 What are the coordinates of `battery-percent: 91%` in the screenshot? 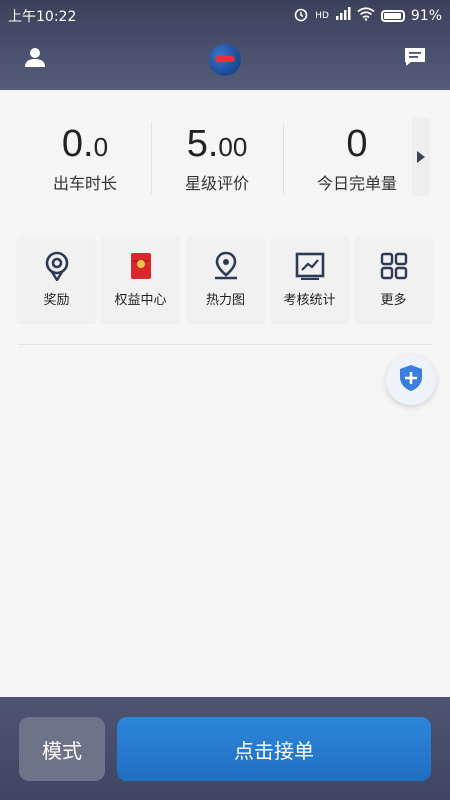 It's located at (426, 16).